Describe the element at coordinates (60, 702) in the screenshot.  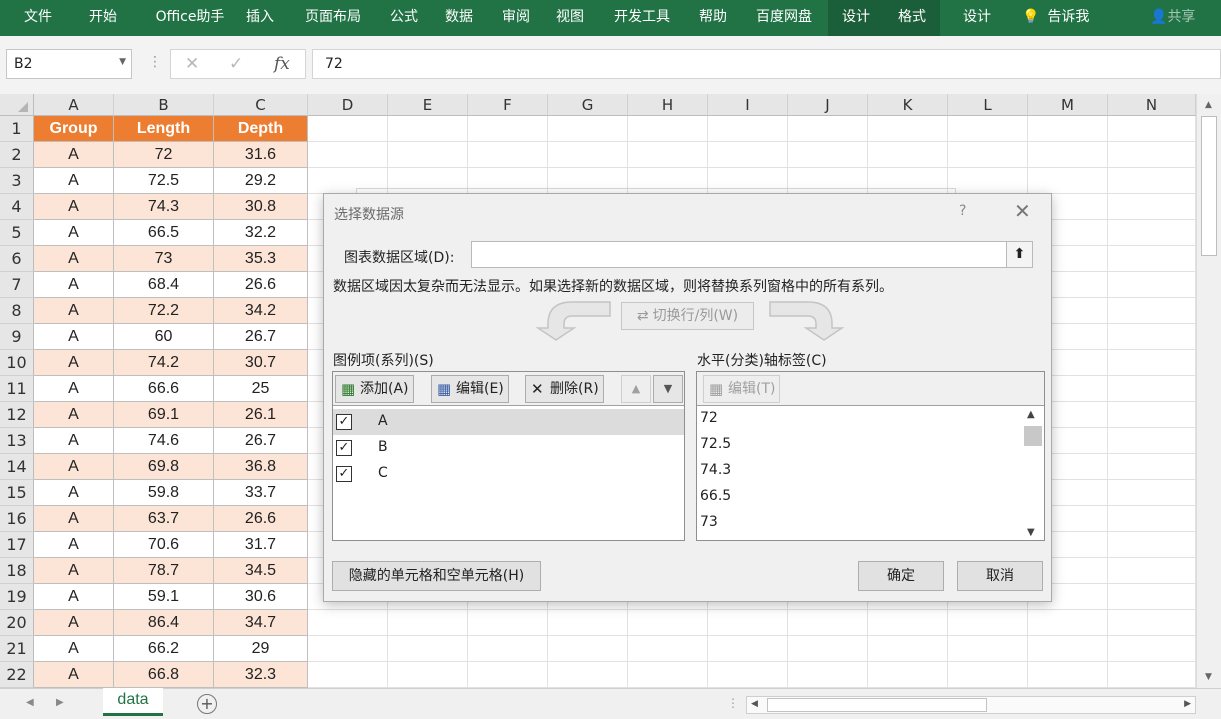
I see `next-sheet-icon: ▶` at that location.